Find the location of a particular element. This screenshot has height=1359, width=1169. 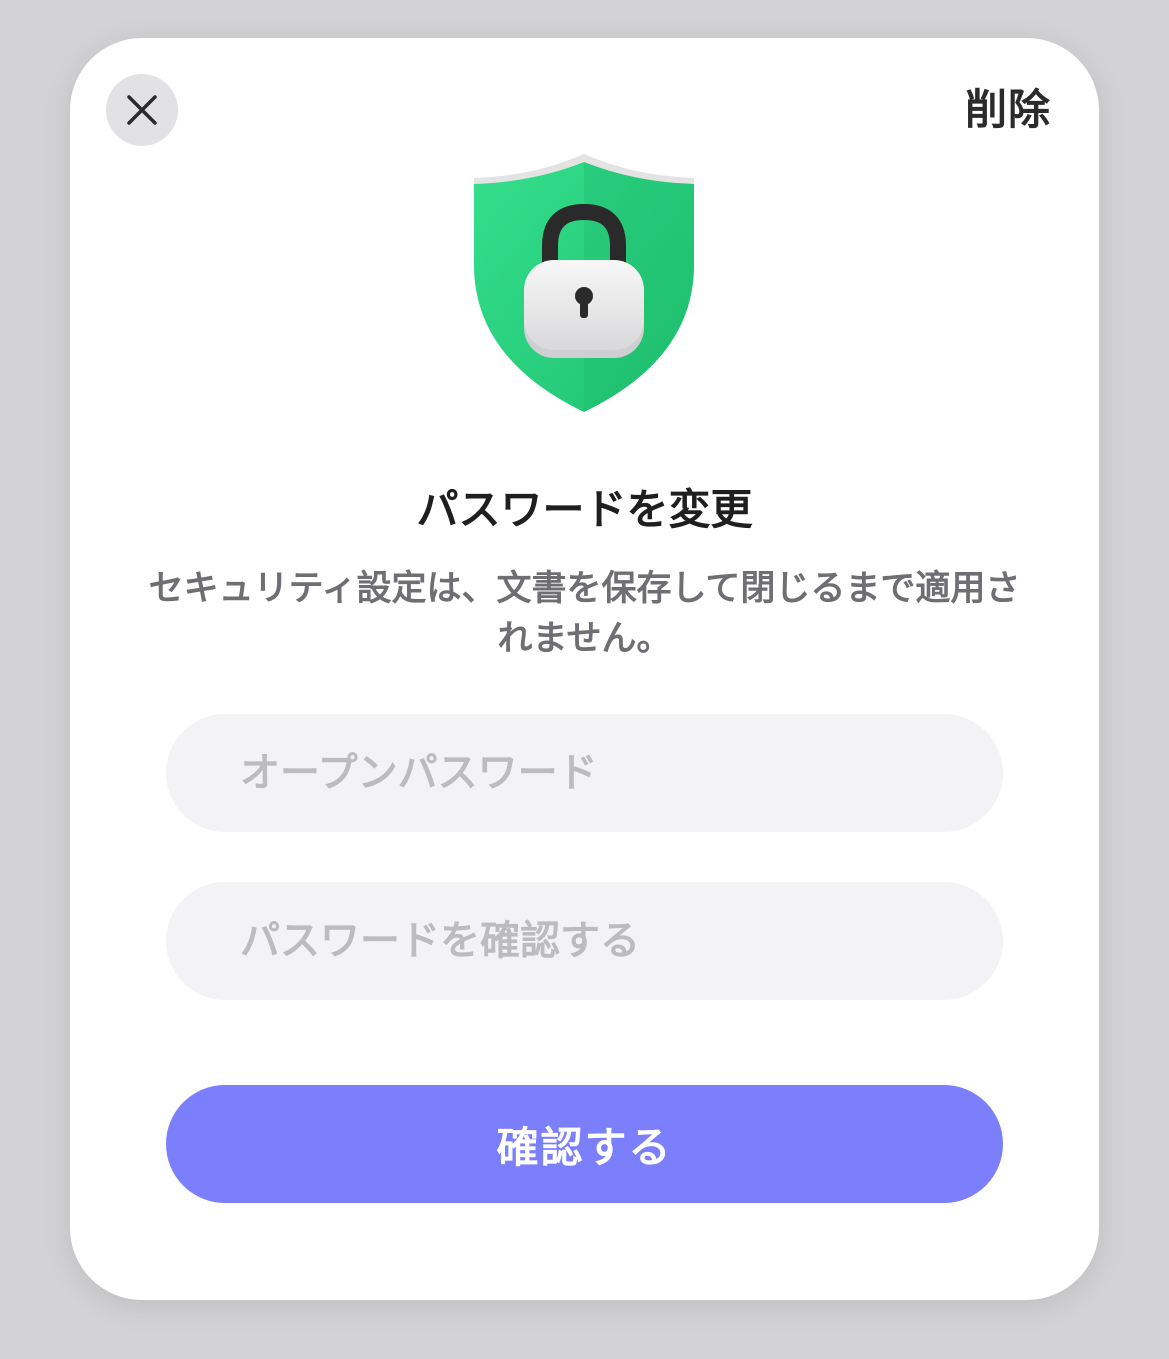

dialog-description: セキュリティ設定は、文書を保存して閉じるまで適用されません。 is located at coordinates (584, 614).